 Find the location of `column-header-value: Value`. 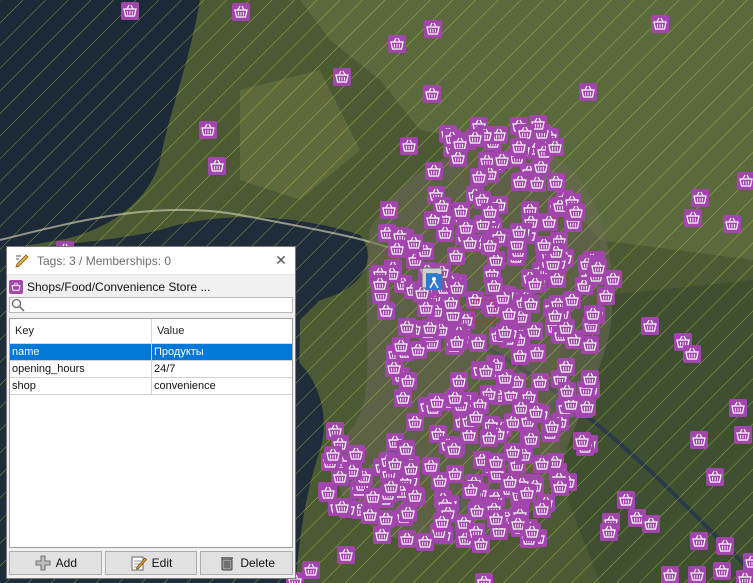

column-header-value: Value is located at coordinates (222, 331).